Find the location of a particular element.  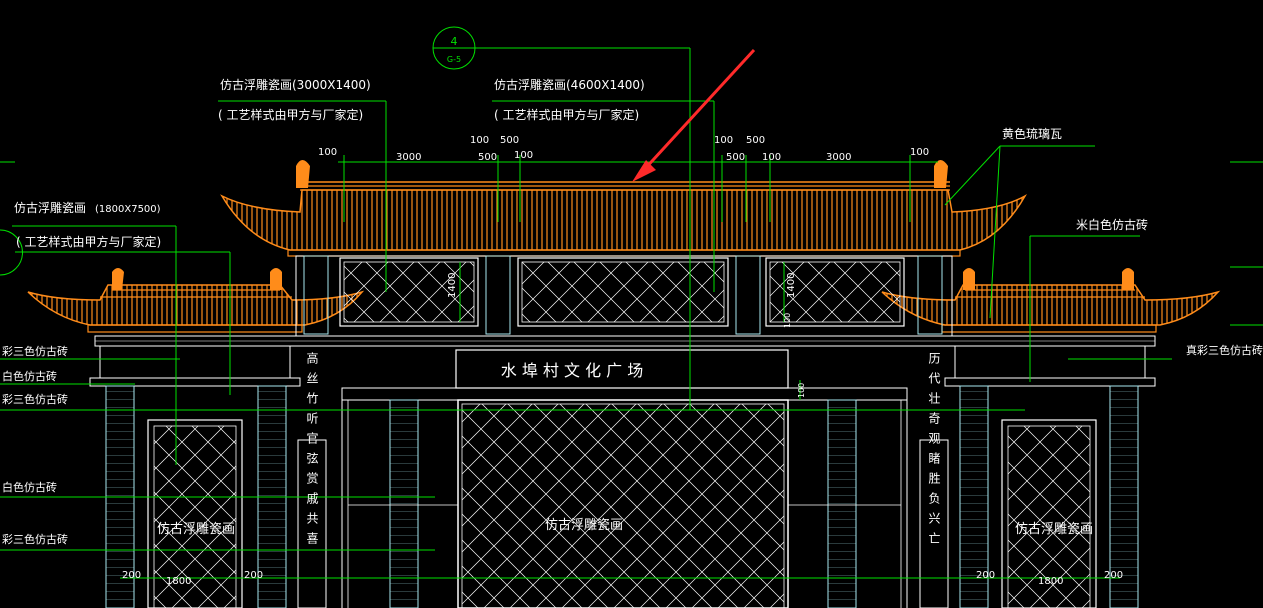

dim-left-3: 500 is located at coordinates (509, 140).